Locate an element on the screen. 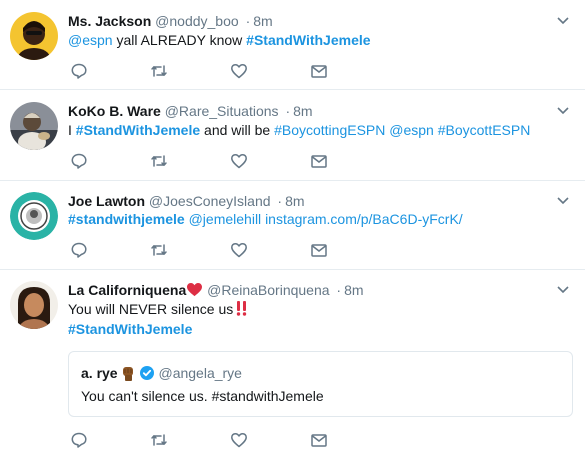 The image size is (585, 459). text-segment: I is located at coordinates (72, 130).